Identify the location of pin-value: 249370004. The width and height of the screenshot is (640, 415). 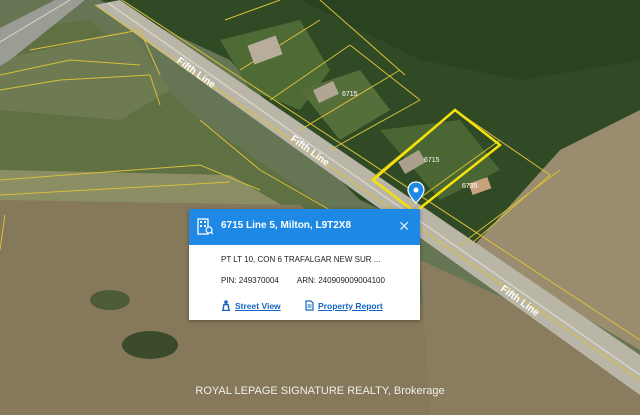
(258, 280).